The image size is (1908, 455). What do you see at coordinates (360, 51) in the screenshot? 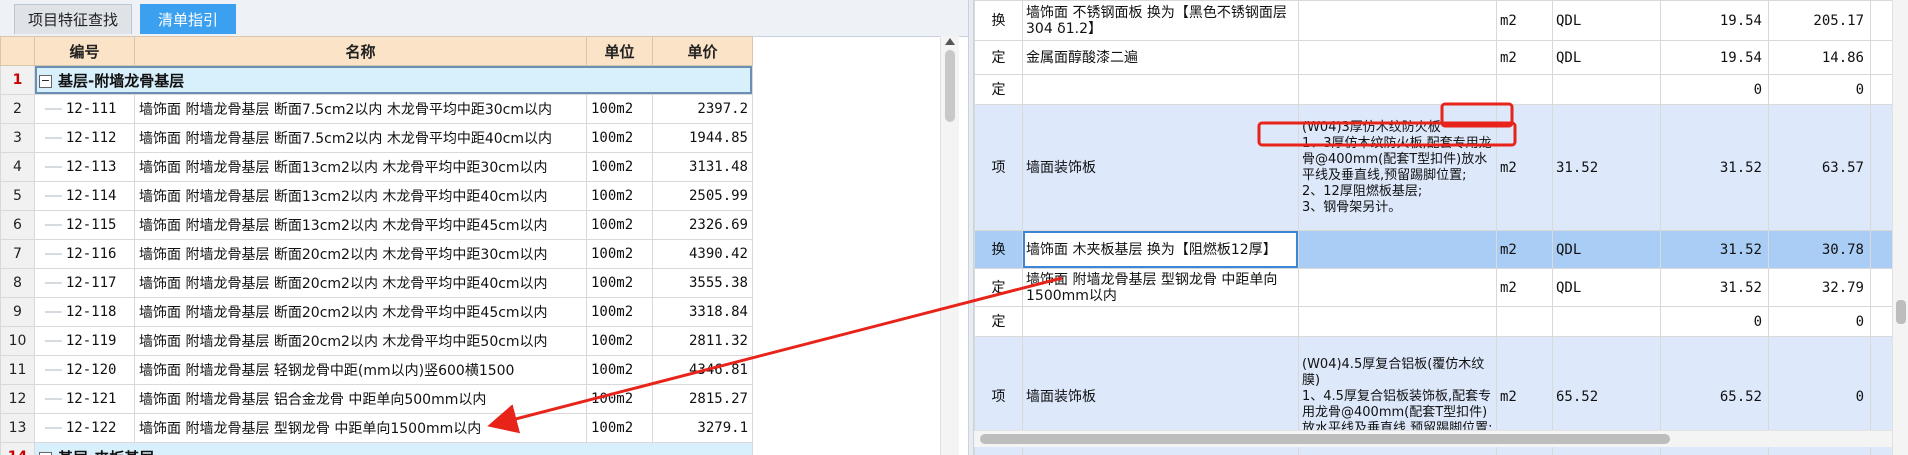
I see `name-header: 名称` at bounding box center [360, 51].